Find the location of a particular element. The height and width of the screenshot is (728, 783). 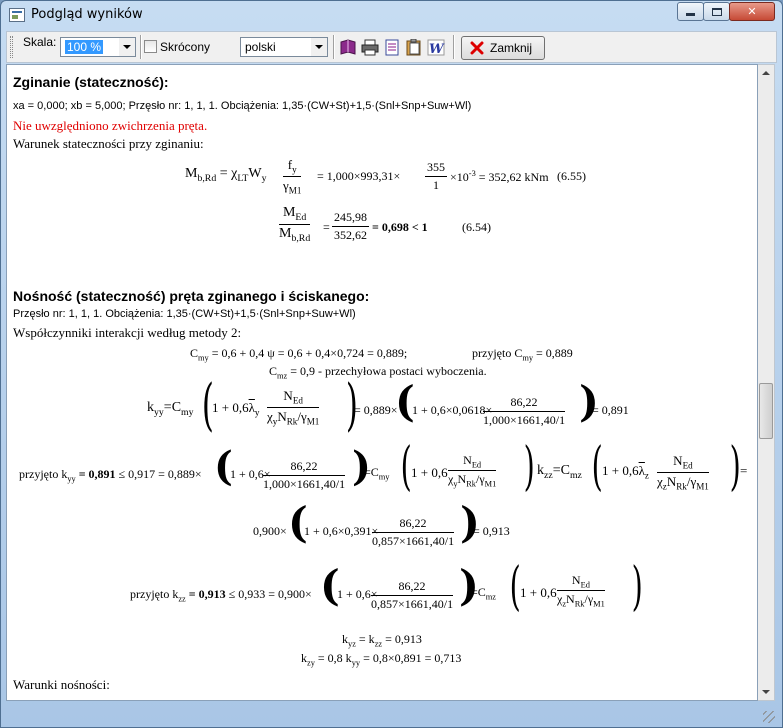

acc-kzz-fraction: 86,22 0,857×1661,40/1 is located at coordinates (412, 595).